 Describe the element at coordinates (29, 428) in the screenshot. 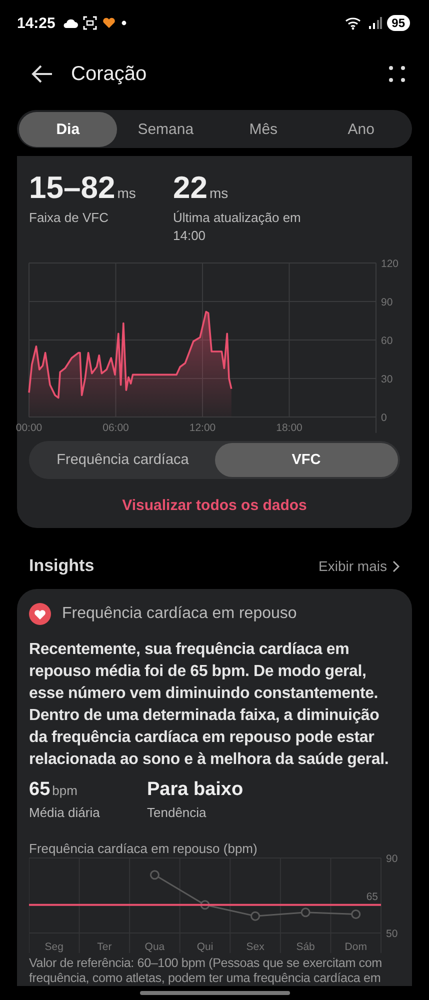

I see `x-axis-label: 00:00` at that location.